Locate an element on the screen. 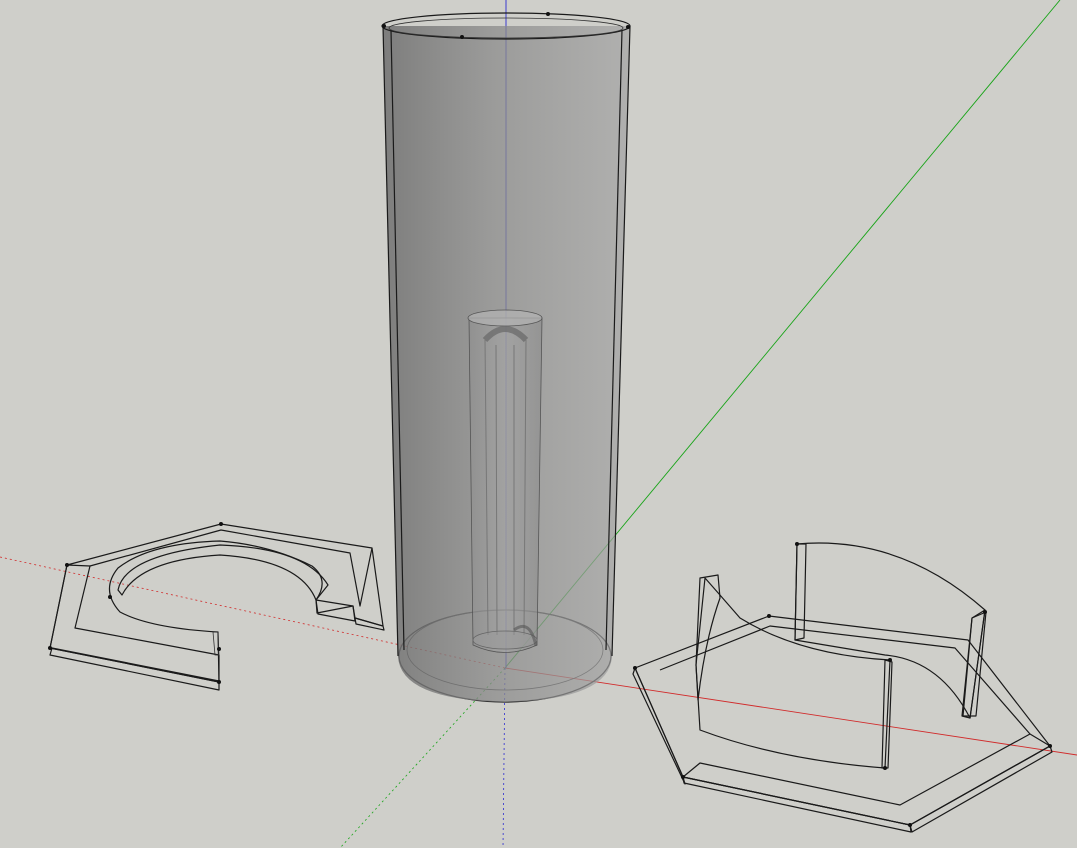 This screenshot has width=1077, height=848. right-base-right-strip is located at coordinates (981, 789).